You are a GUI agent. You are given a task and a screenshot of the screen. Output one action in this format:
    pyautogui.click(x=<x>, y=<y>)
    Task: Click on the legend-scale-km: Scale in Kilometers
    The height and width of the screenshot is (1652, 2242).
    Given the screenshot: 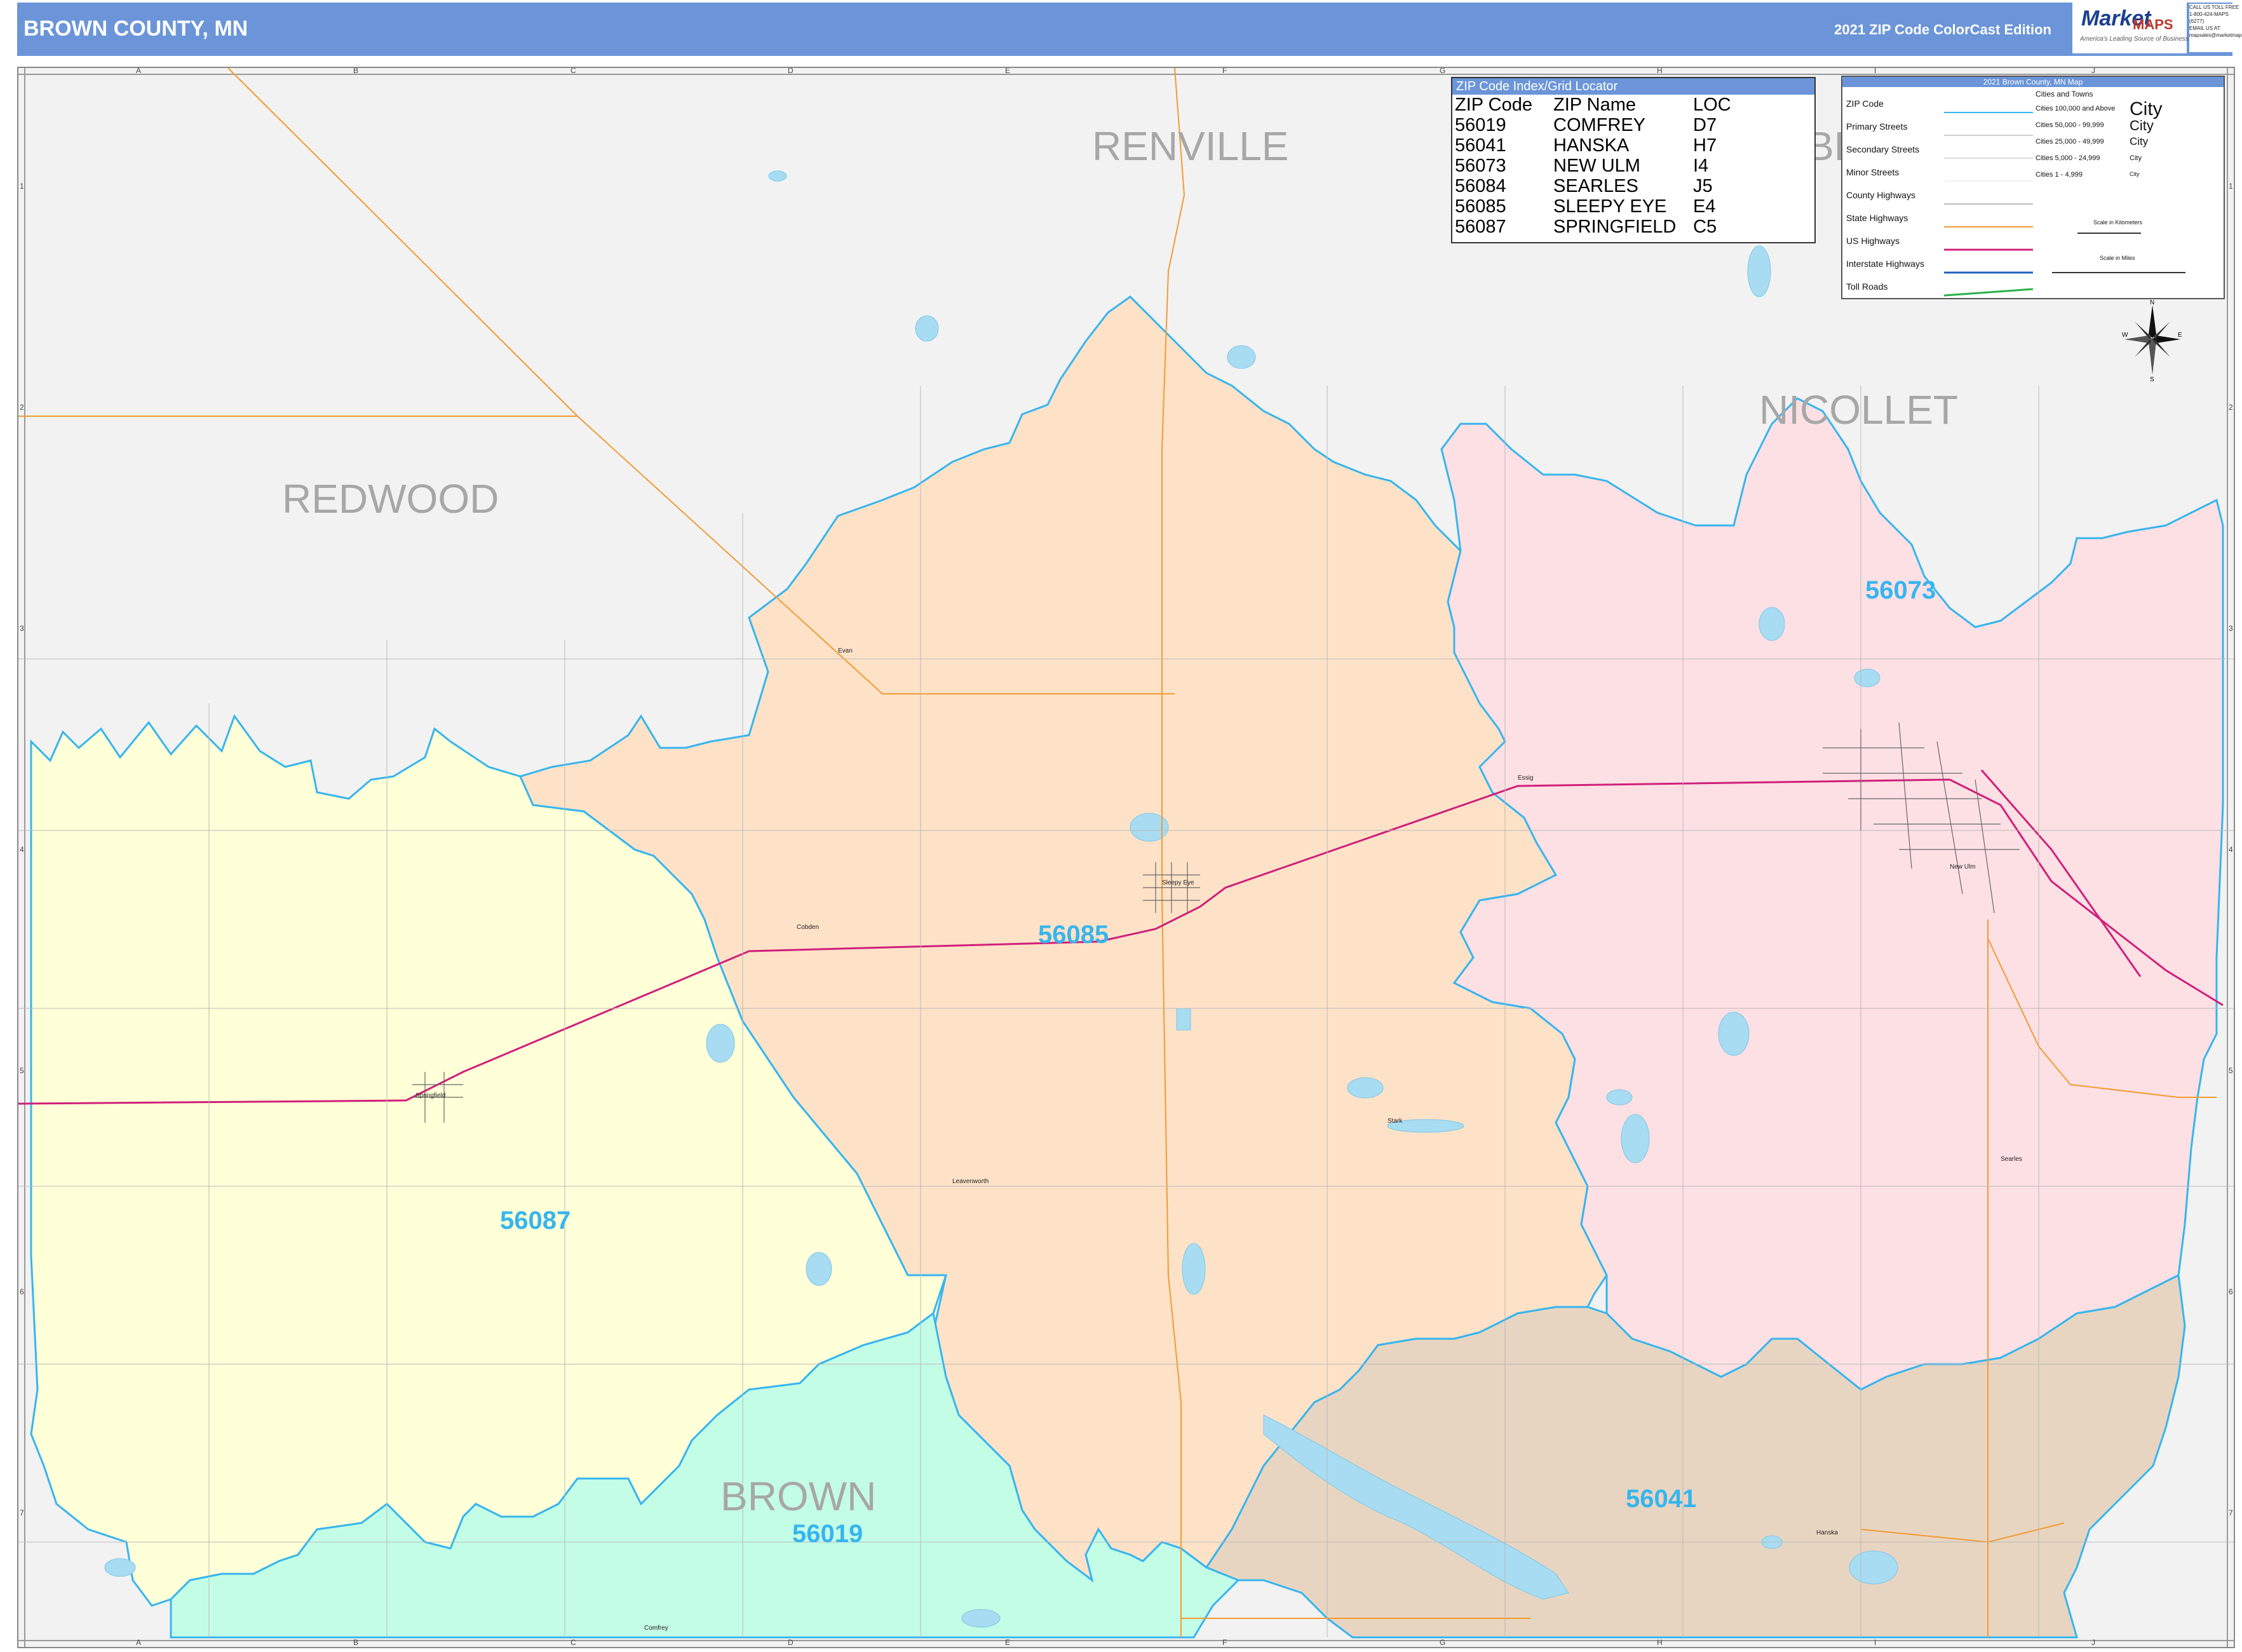 What is the action you would take?
    pyautogui.click(x=2118, y=222)
    